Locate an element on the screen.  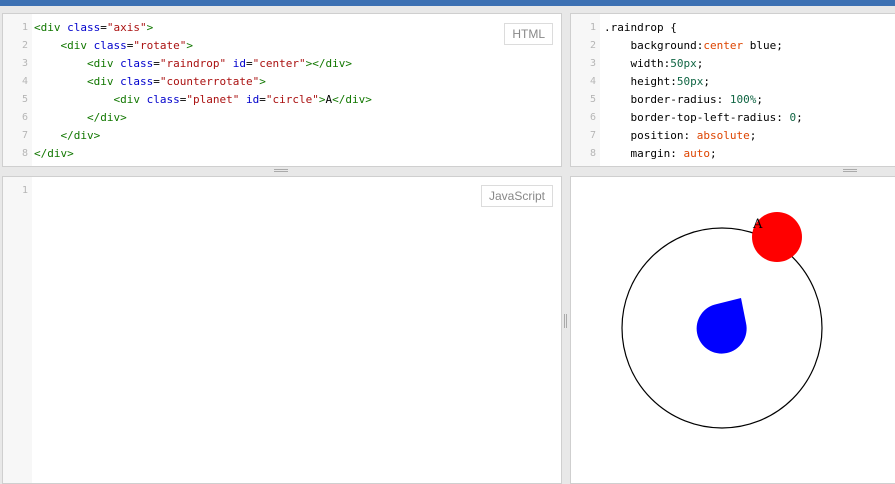
code-token: "raindrop" is located at coordinates (193, 63).